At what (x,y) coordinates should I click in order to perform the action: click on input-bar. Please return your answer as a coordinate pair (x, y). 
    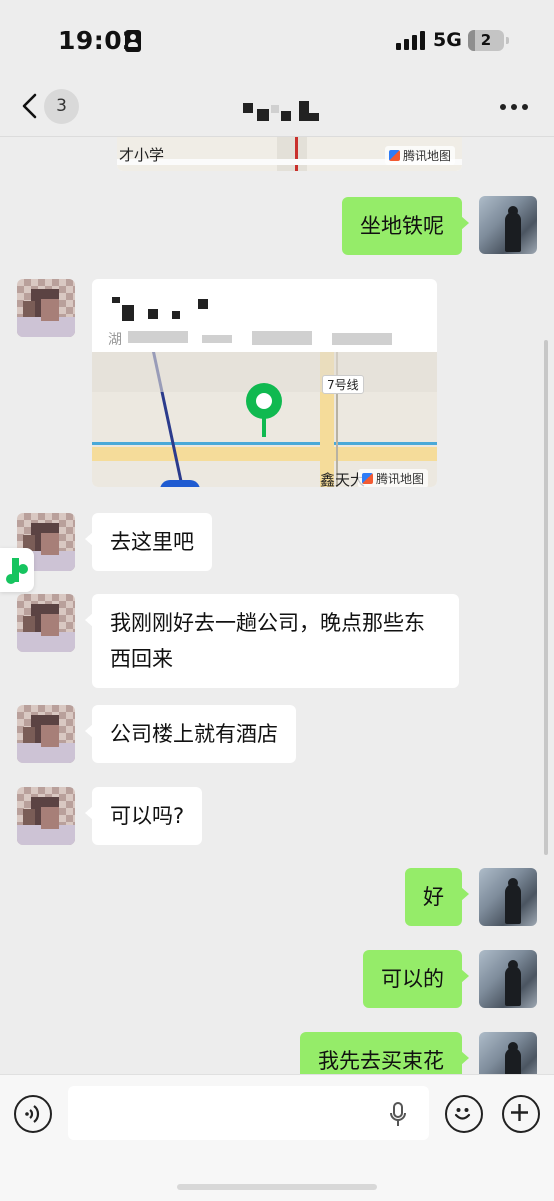
    Looking at the image, I should click on (277, 1137).